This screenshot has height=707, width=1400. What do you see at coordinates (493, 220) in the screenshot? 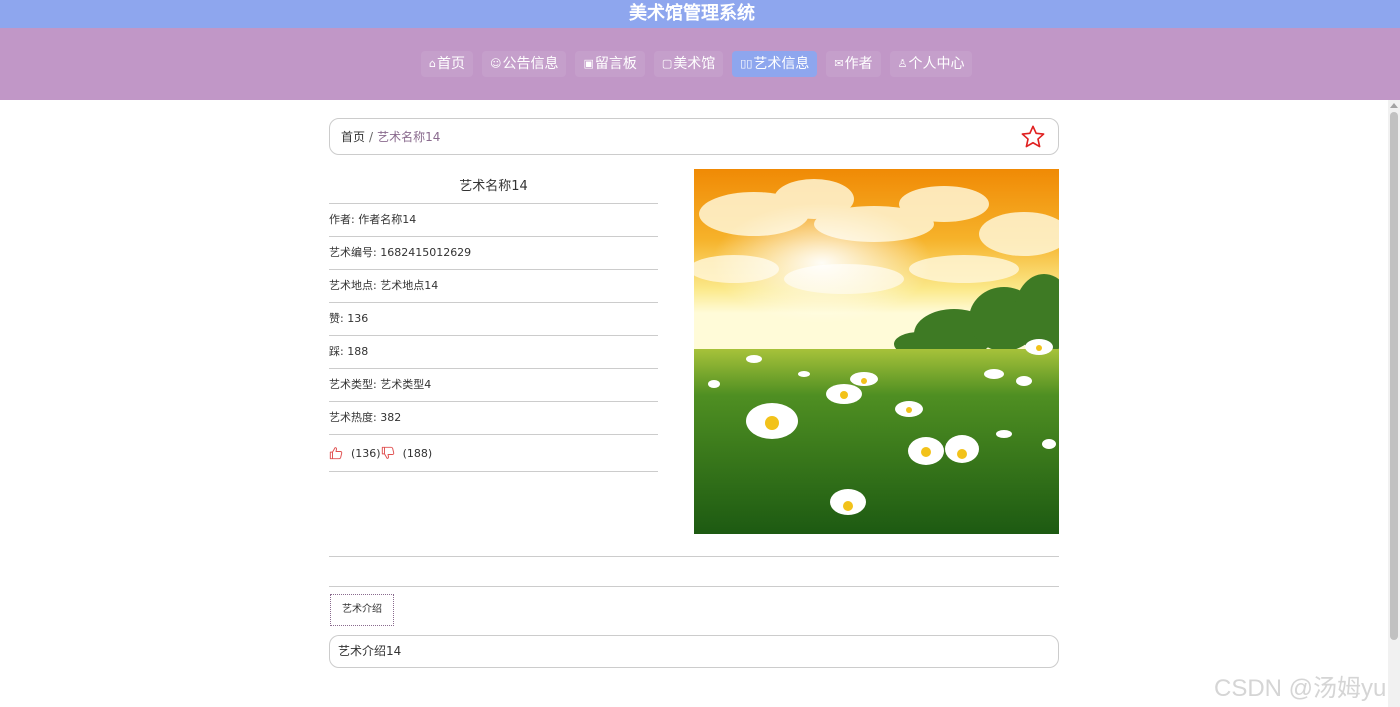
I see `author-field: 作者: 作者名称14` at bounding box center [493, 220].